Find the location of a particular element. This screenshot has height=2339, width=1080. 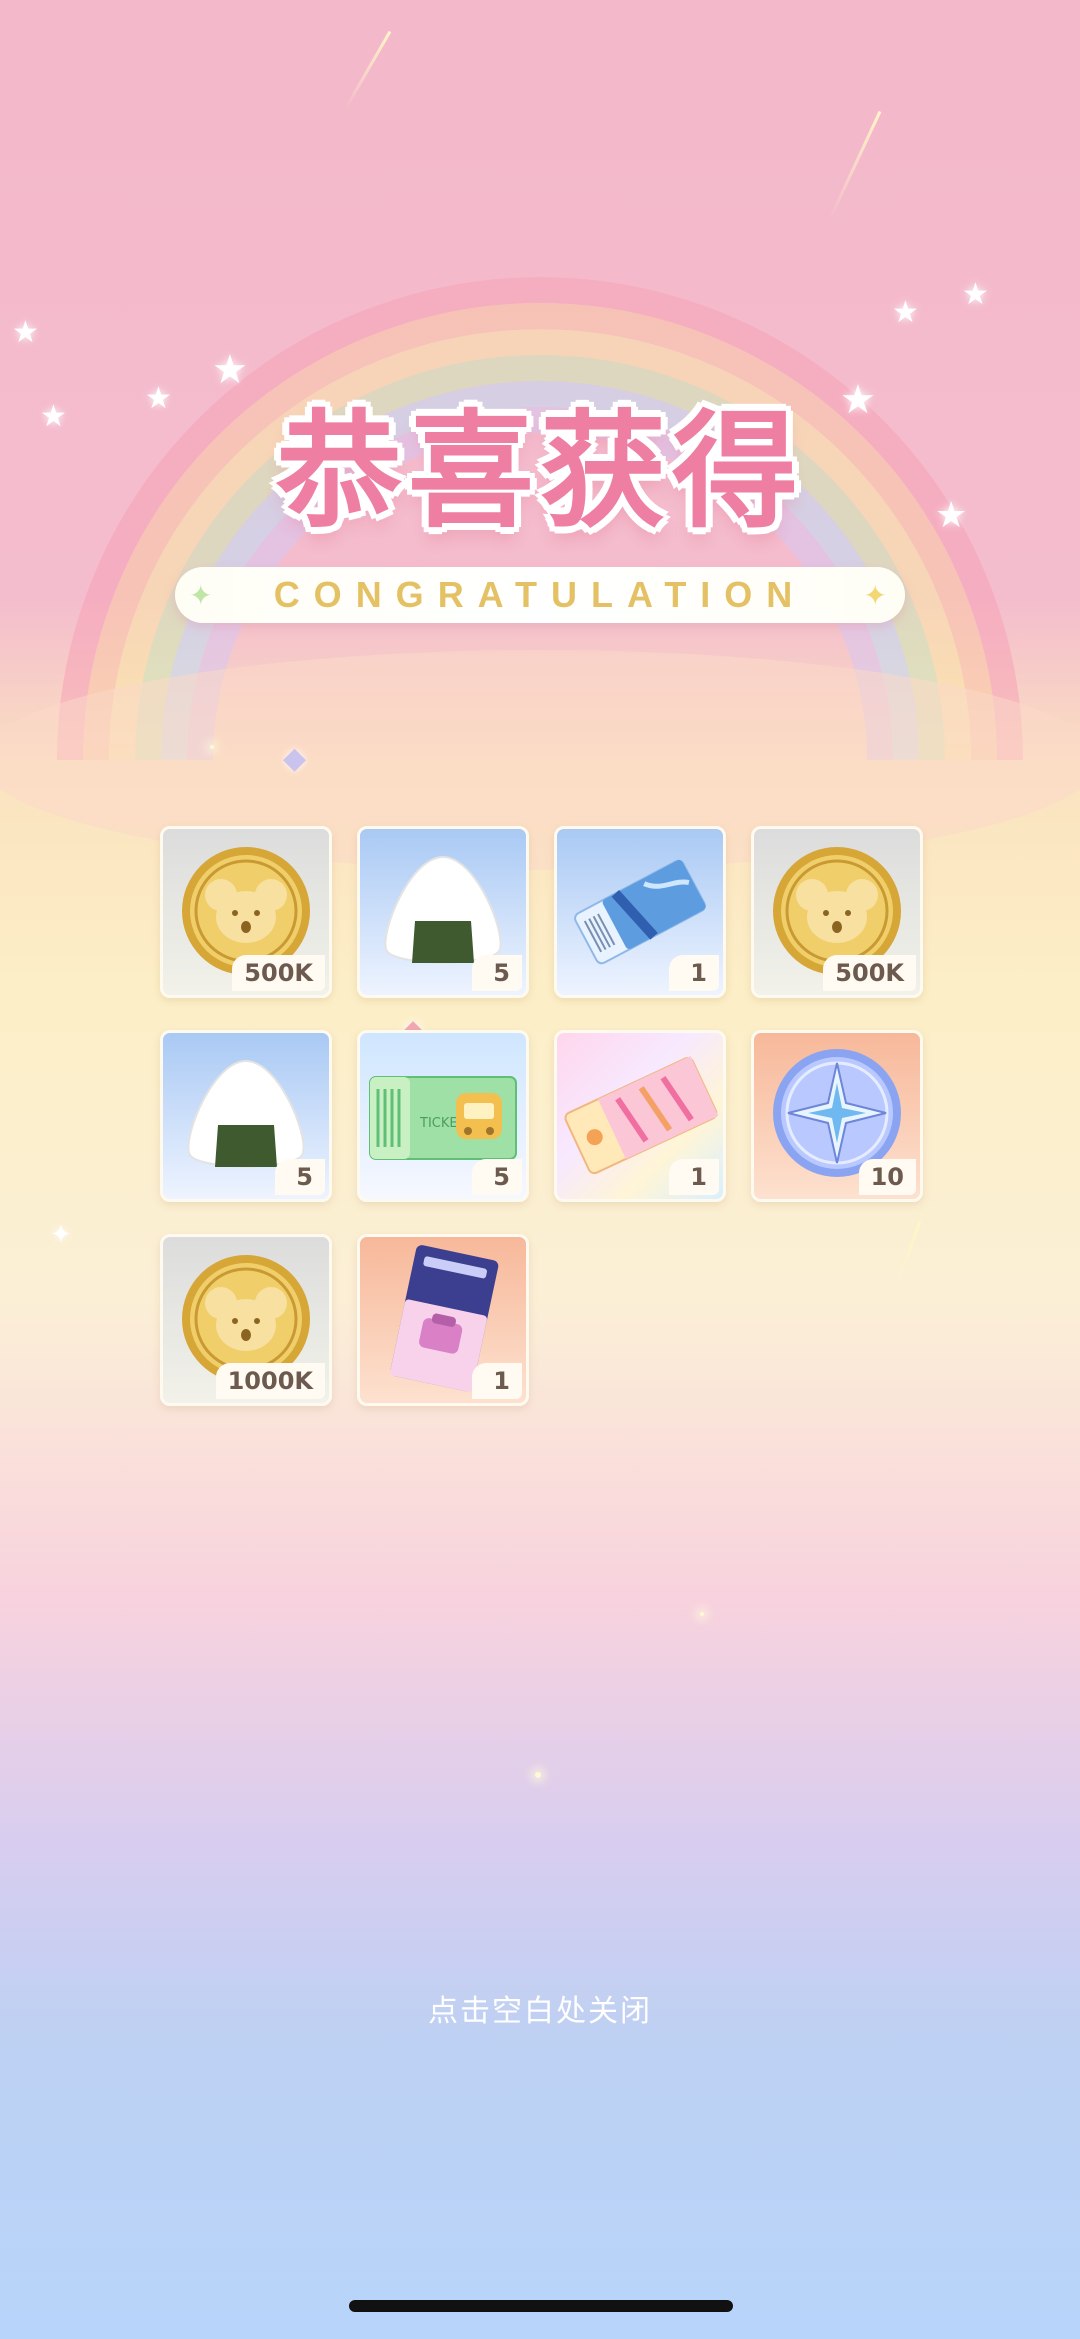

page-title: 恭喜获得 is located at coordinates (540, 471).